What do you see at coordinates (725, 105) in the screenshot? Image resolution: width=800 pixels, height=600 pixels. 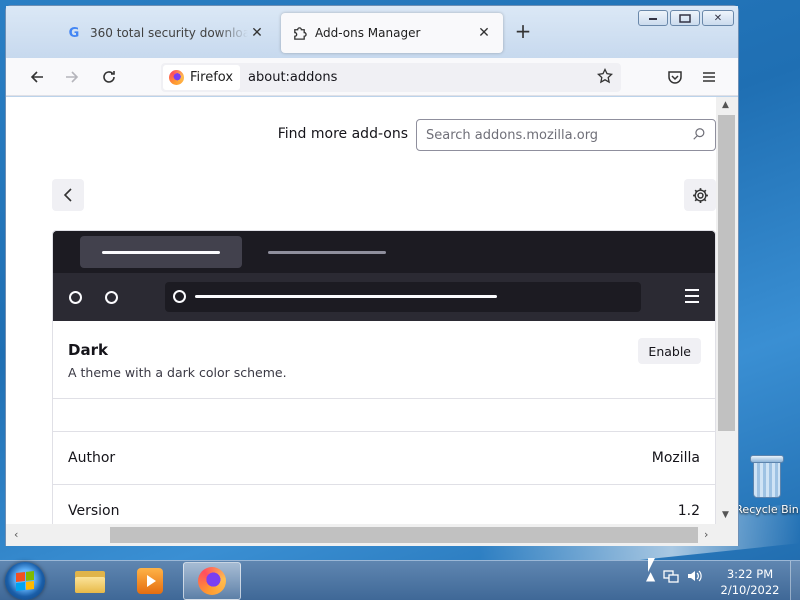 I see `scroll-up-icon: ▲` at bounding box center [725, 105].